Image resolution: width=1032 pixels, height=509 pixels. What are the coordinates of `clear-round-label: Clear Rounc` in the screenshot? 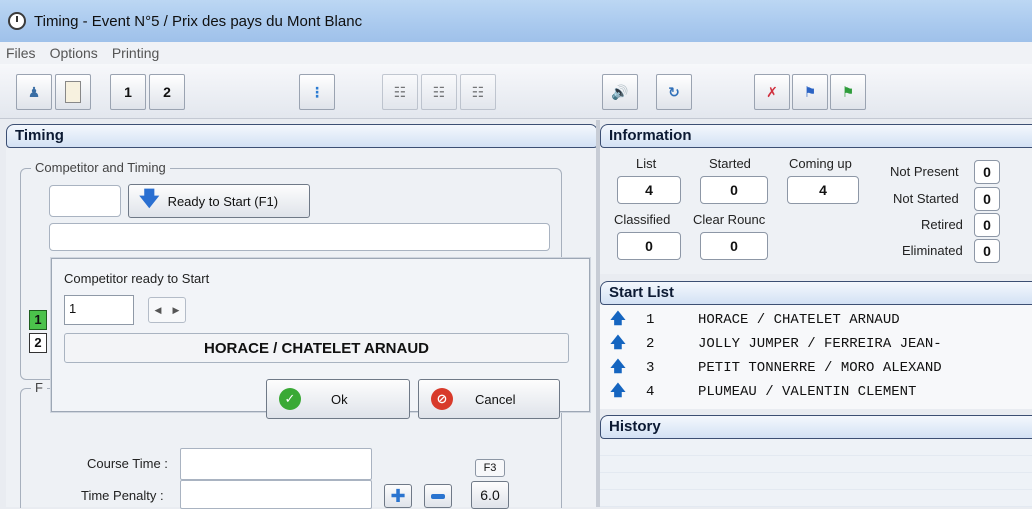 It's located at (729, 219).